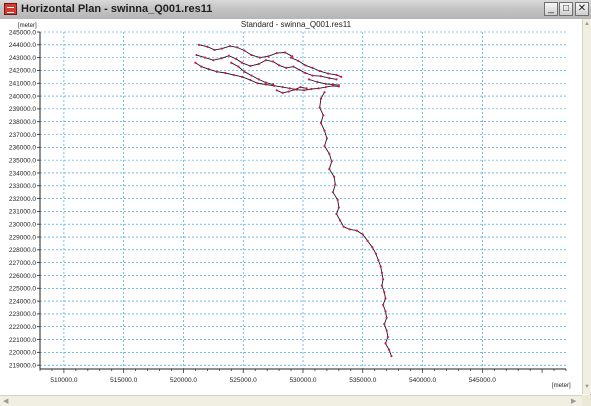 The width and height of the screenshot is (591, 406). Describe the element at coordinates (5, 401) in the screenshot. I see `scroll-left-icon: ◀` at that location.